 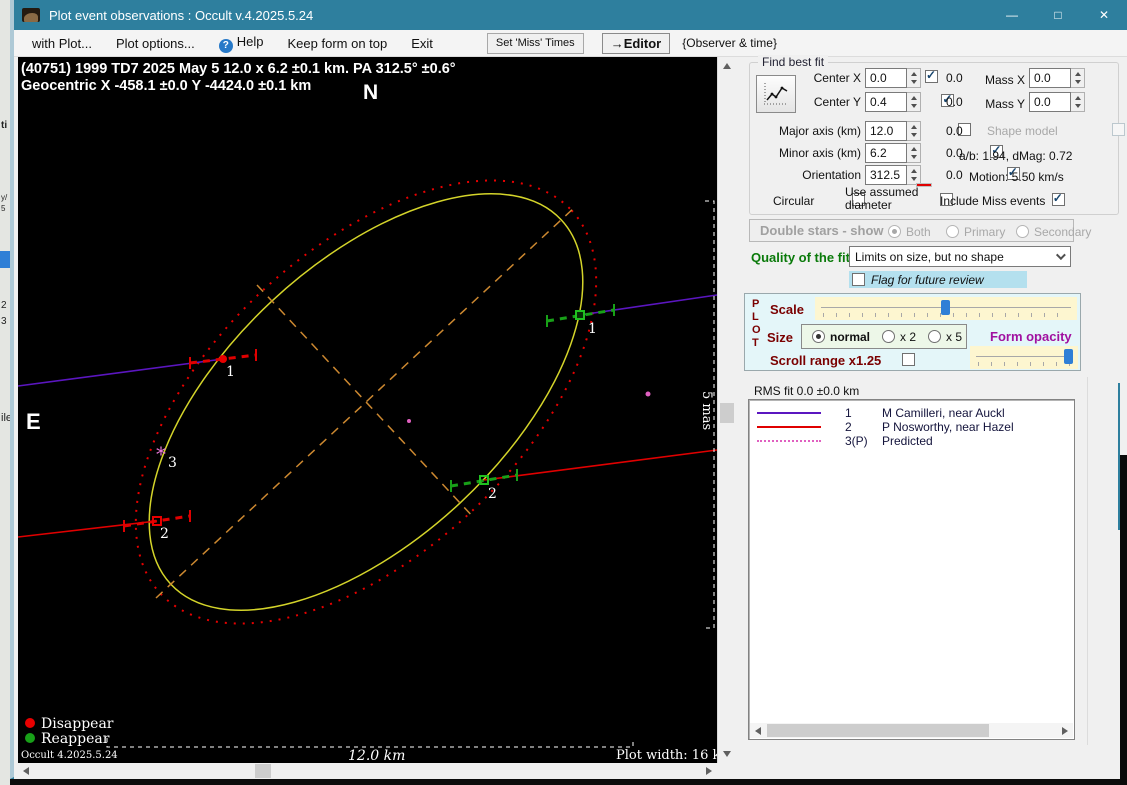 I want to click on mass-y-input: 0.0, so click(x=1050, y=102).